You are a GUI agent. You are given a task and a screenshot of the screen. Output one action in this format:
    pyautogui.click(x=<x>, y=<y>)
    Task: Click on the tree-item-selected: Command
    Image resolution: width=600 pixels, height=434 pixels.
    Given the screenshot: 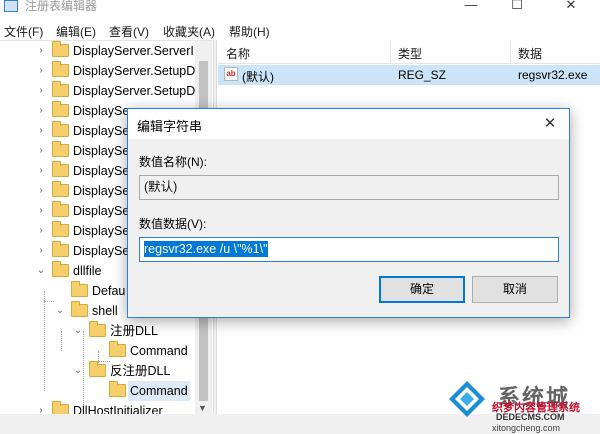 What is the action you would take?
    pyautogui.click(x=97, y=391)
    